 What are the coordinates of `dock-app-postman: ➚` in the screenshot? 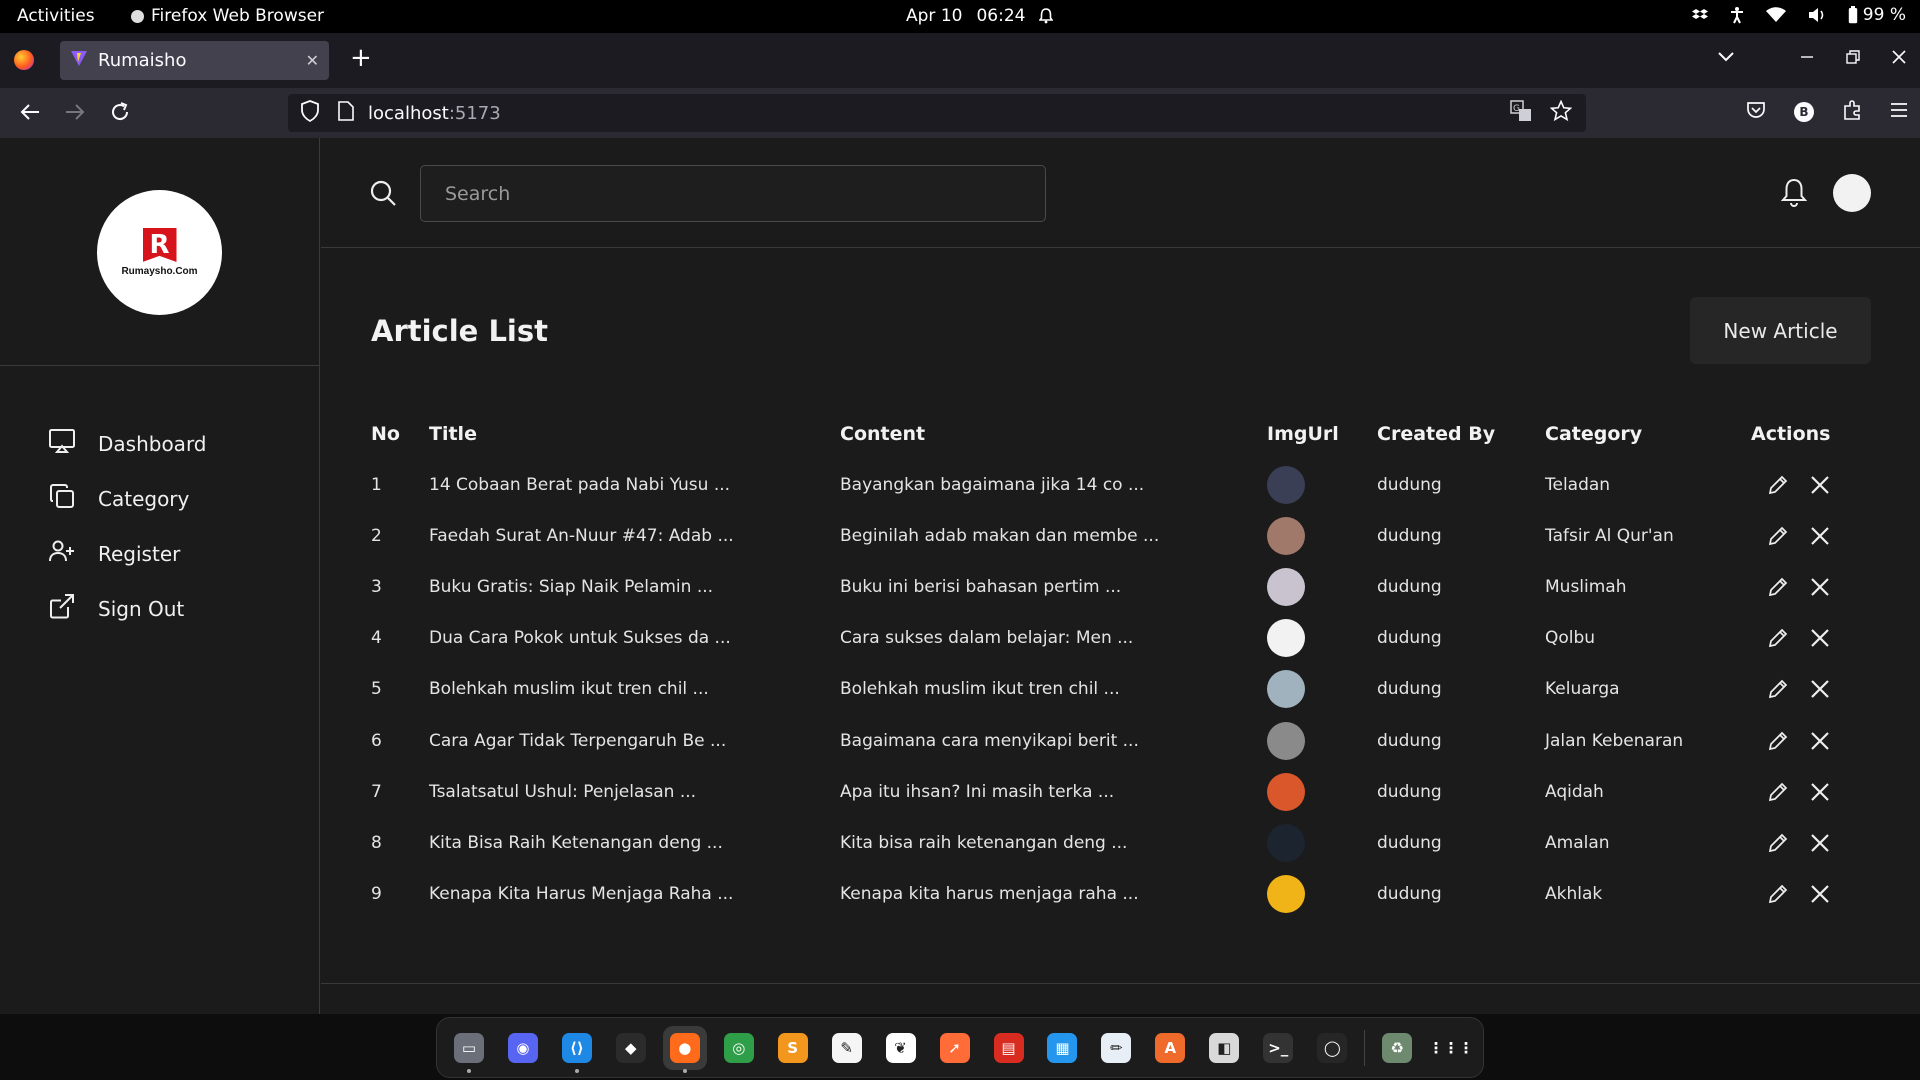 It's located at (955, 1048).